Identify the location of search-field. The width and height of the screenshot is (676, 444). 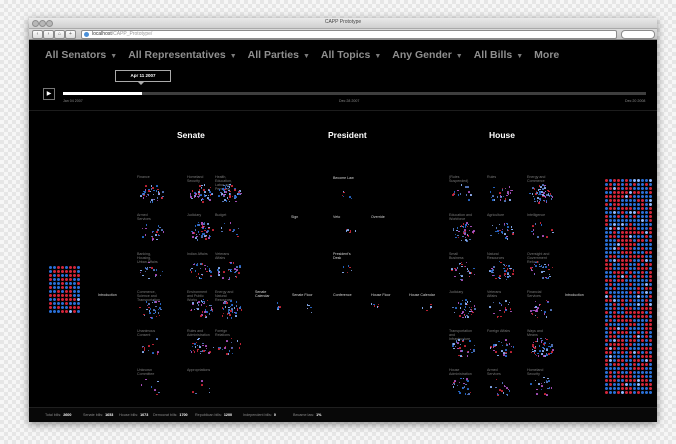
(638, 34).